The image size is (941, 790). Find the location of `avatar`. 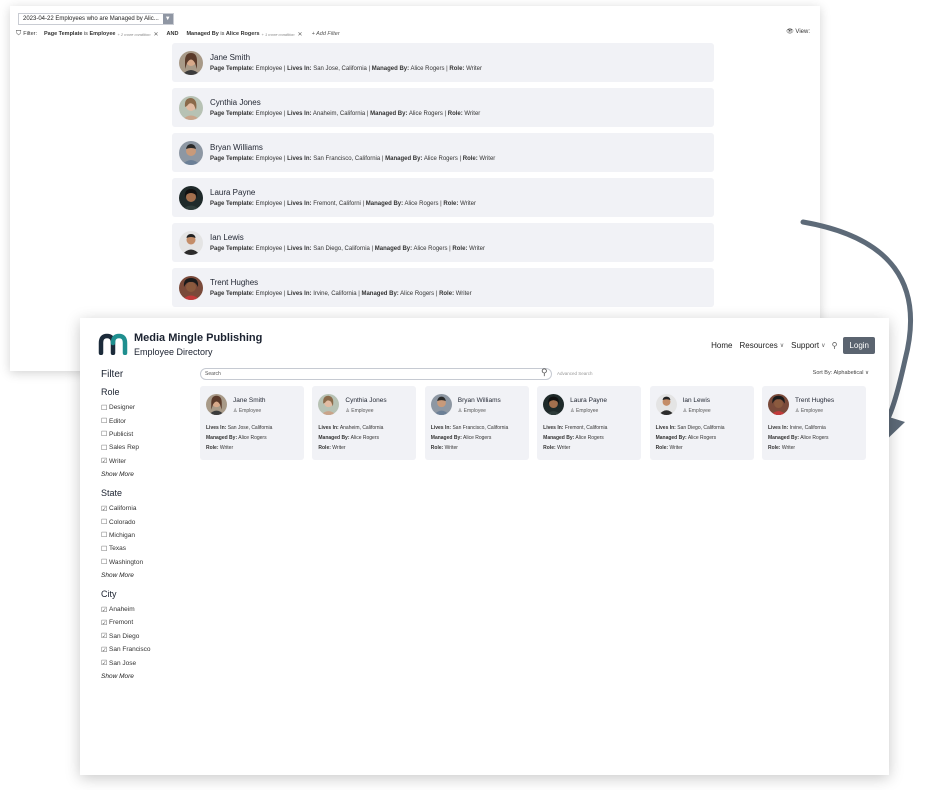

avatar is located at coordinates (191, 63).